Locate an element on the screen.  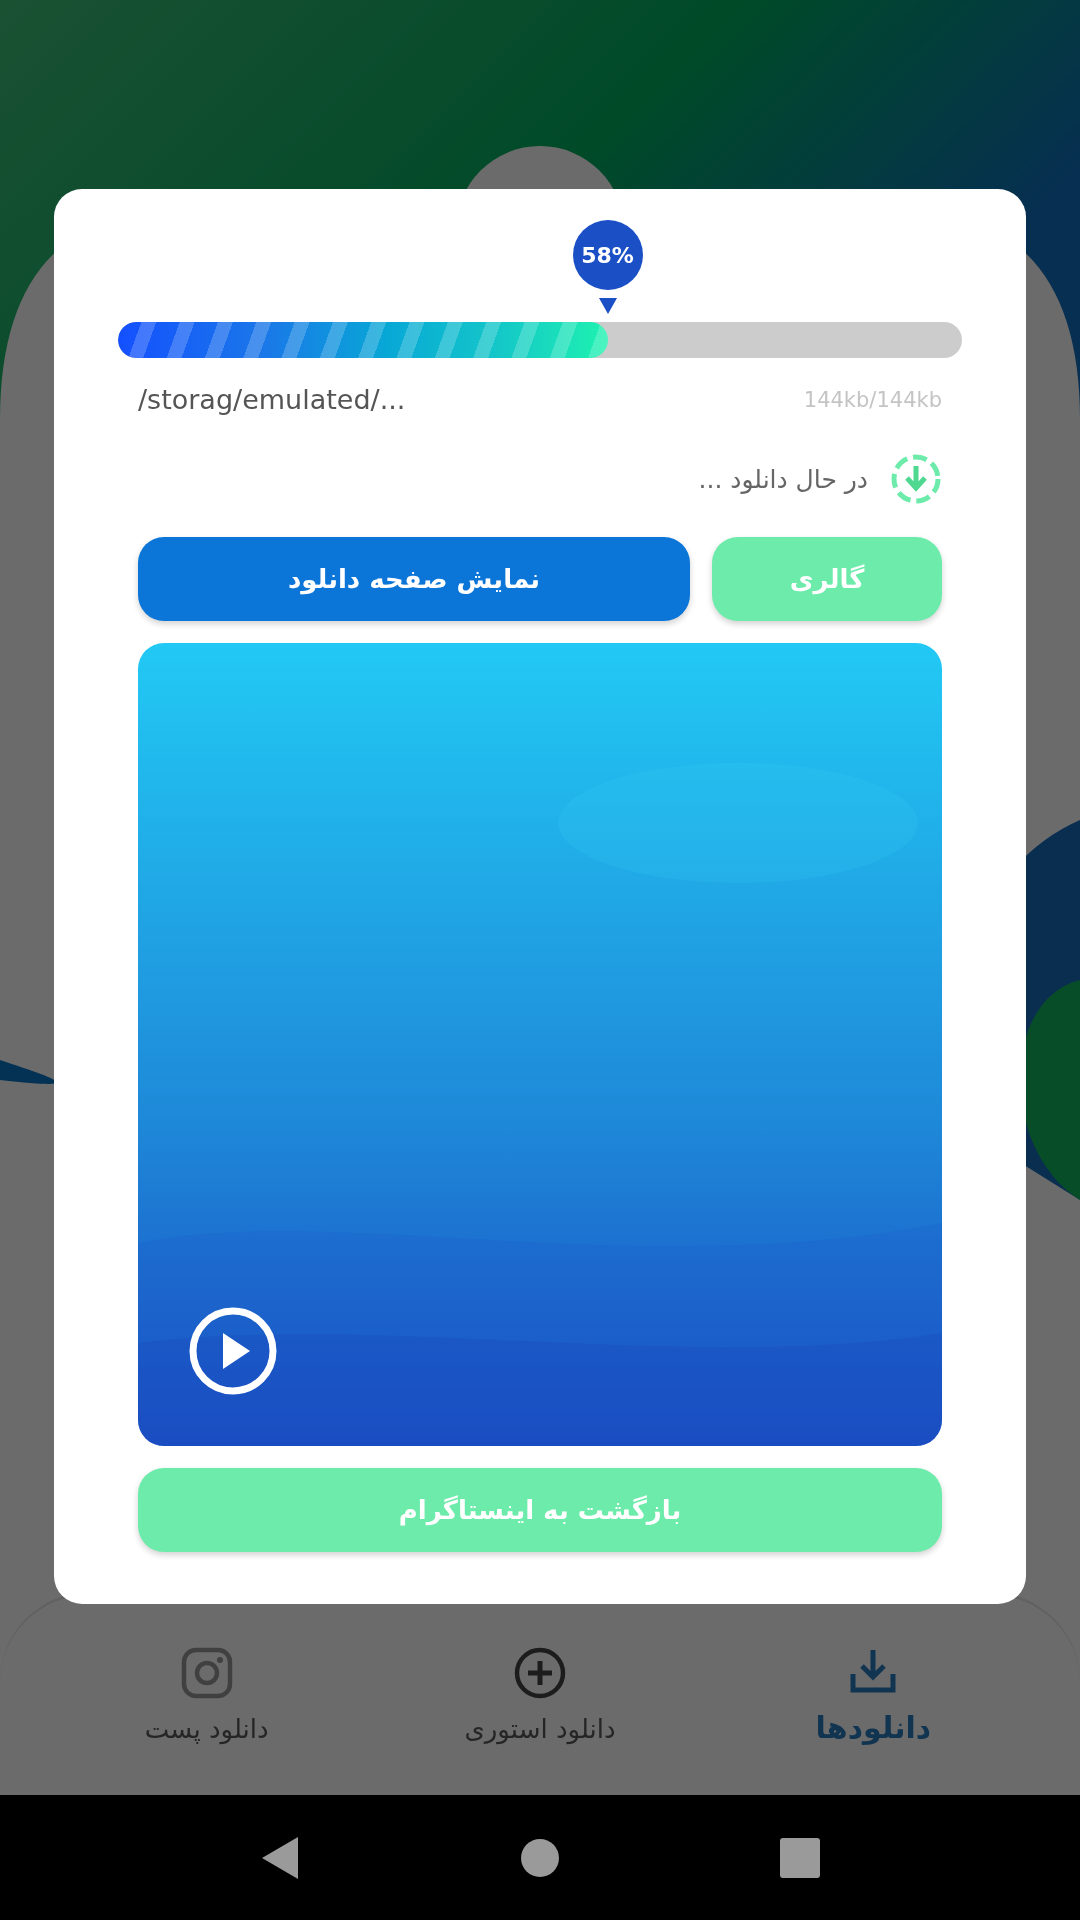
back-icon is located at coordinates (280, 1857).